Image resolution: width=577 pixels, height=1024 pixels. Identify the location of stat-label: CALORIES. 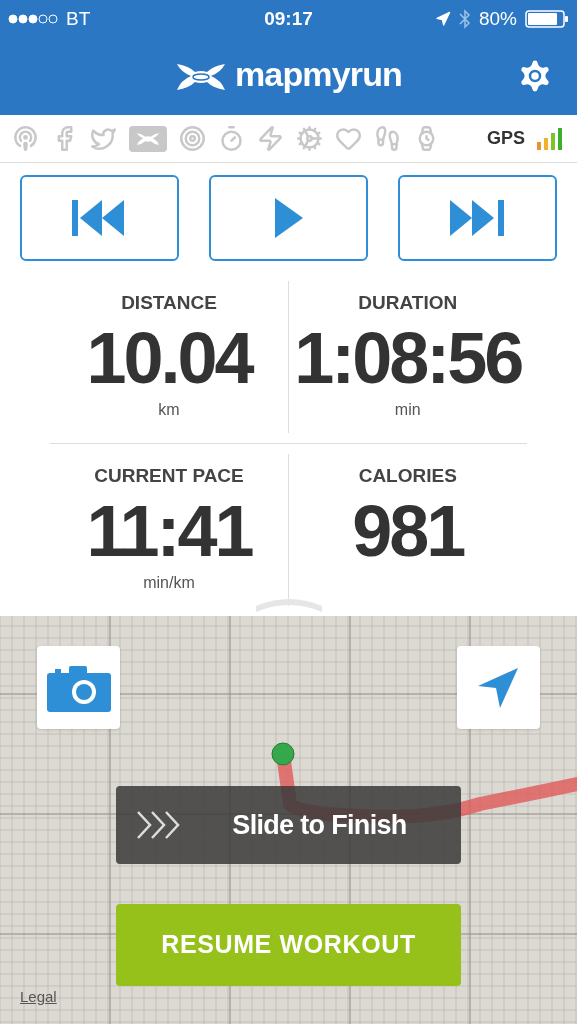
(407, 476).